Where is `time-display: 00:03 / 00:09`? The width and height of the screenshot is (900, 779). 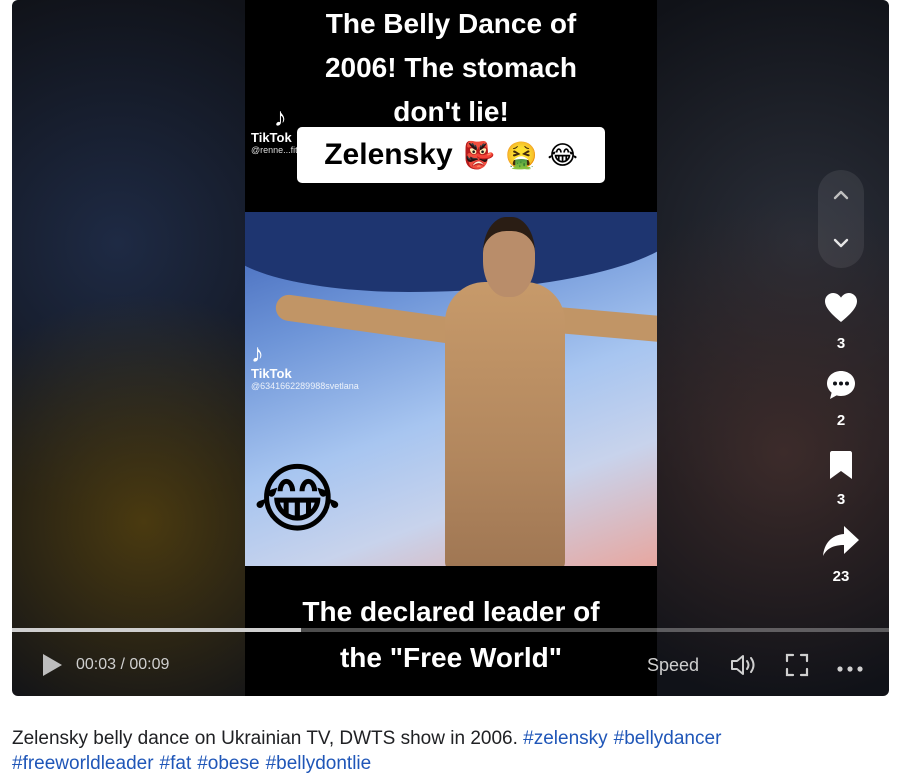 time-display: 00:03 / 00:09 is located at coordinates (123, 664).